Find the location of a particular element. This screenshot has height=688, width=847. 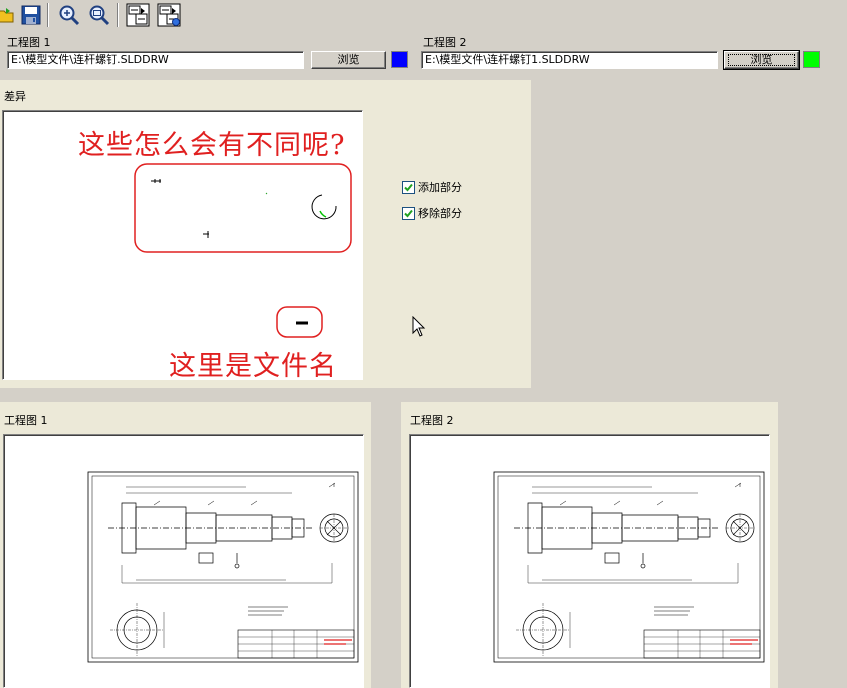

removed-parts-checkbox: 移除部分 is located at coordinates (432, 213).